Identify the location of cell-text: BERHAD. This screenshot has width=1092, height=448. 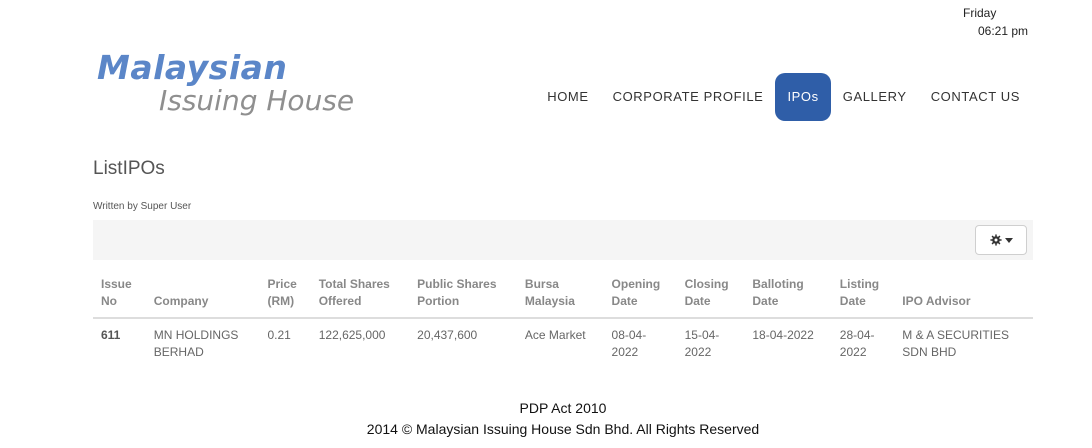
(178, 352).